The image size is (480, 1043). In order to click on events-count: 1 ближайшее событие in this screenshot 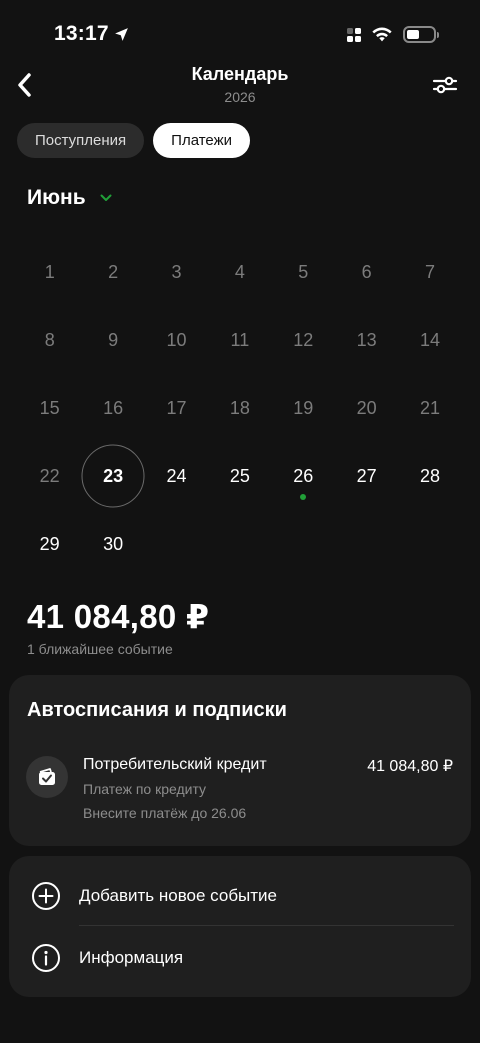, I will do `click(100, 649)`.